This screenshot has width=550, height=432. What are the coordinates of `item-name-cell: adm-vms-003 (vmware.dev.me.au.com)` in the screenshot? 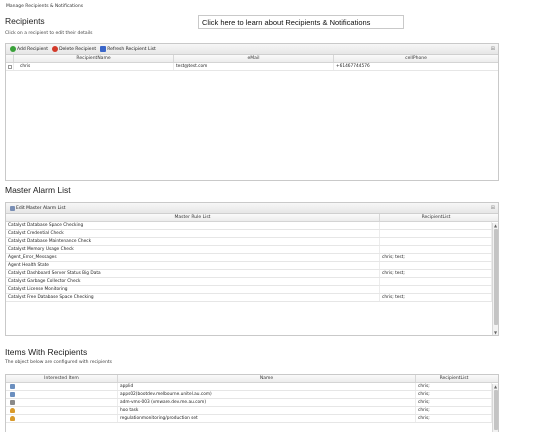 It's located at (267, 402).